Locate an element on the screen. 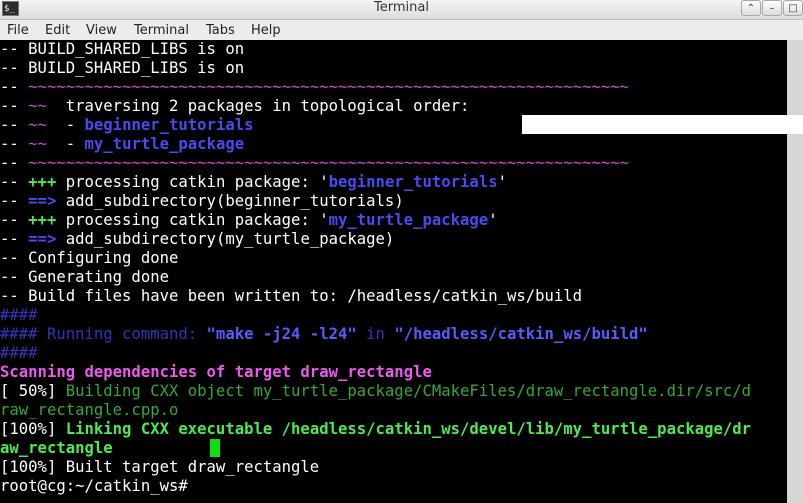 The height and width of the screenshot is (503, 803). terminal-text-segment: #### Running command: is located at coordinates (103, 334).